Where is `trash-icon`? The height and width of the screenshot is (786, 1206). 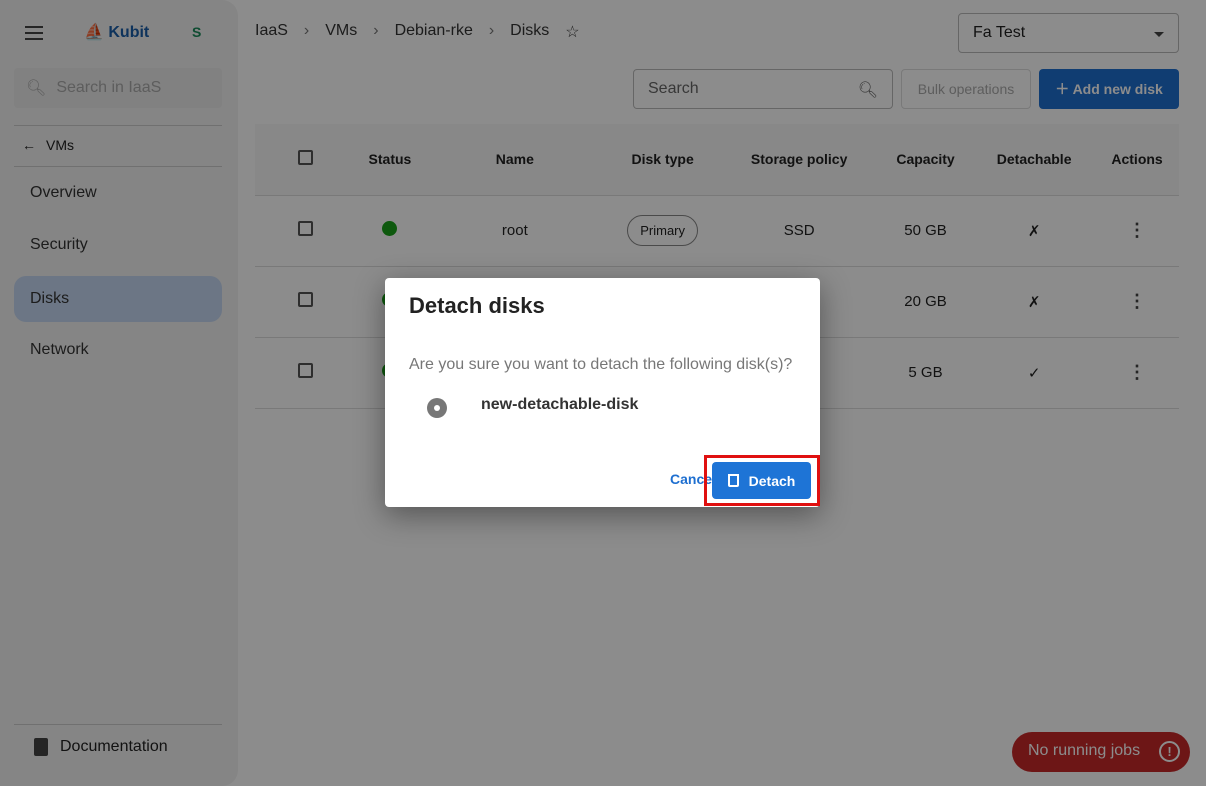
trash-icon is located at coordinates (733, 480).